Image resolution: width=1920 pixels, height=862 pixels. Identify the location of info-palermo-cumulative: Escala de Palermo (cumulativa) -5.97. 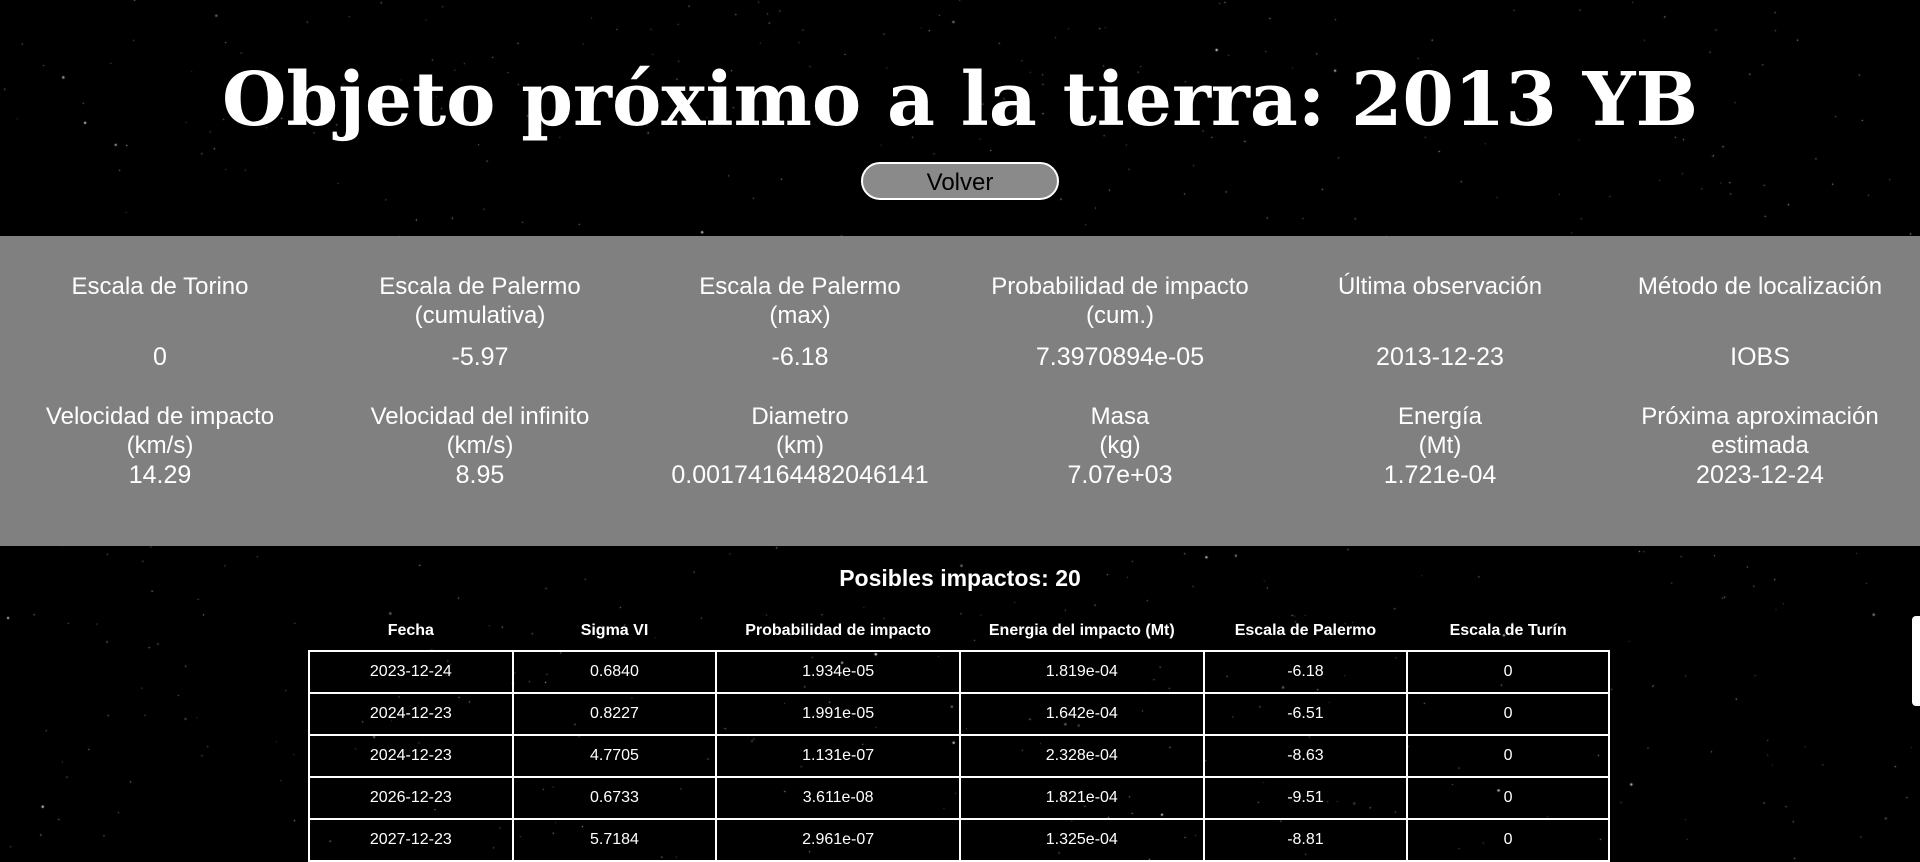
(480, 322).